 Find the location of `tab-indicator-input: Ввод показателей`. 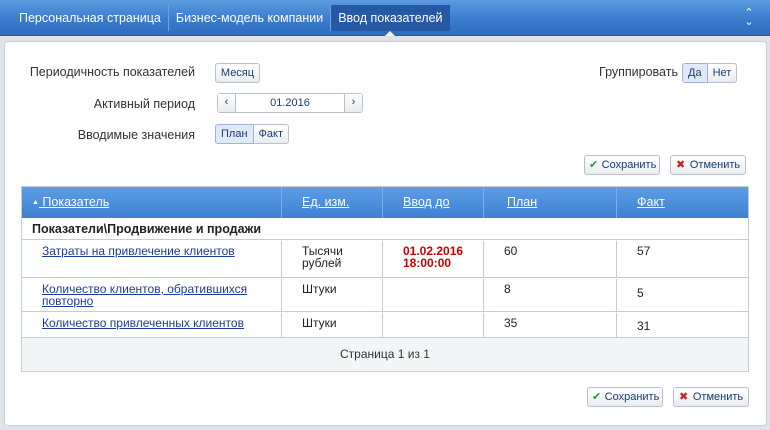

tab-indicator-input: Ввод показателей is located at coordinates (390, 20).